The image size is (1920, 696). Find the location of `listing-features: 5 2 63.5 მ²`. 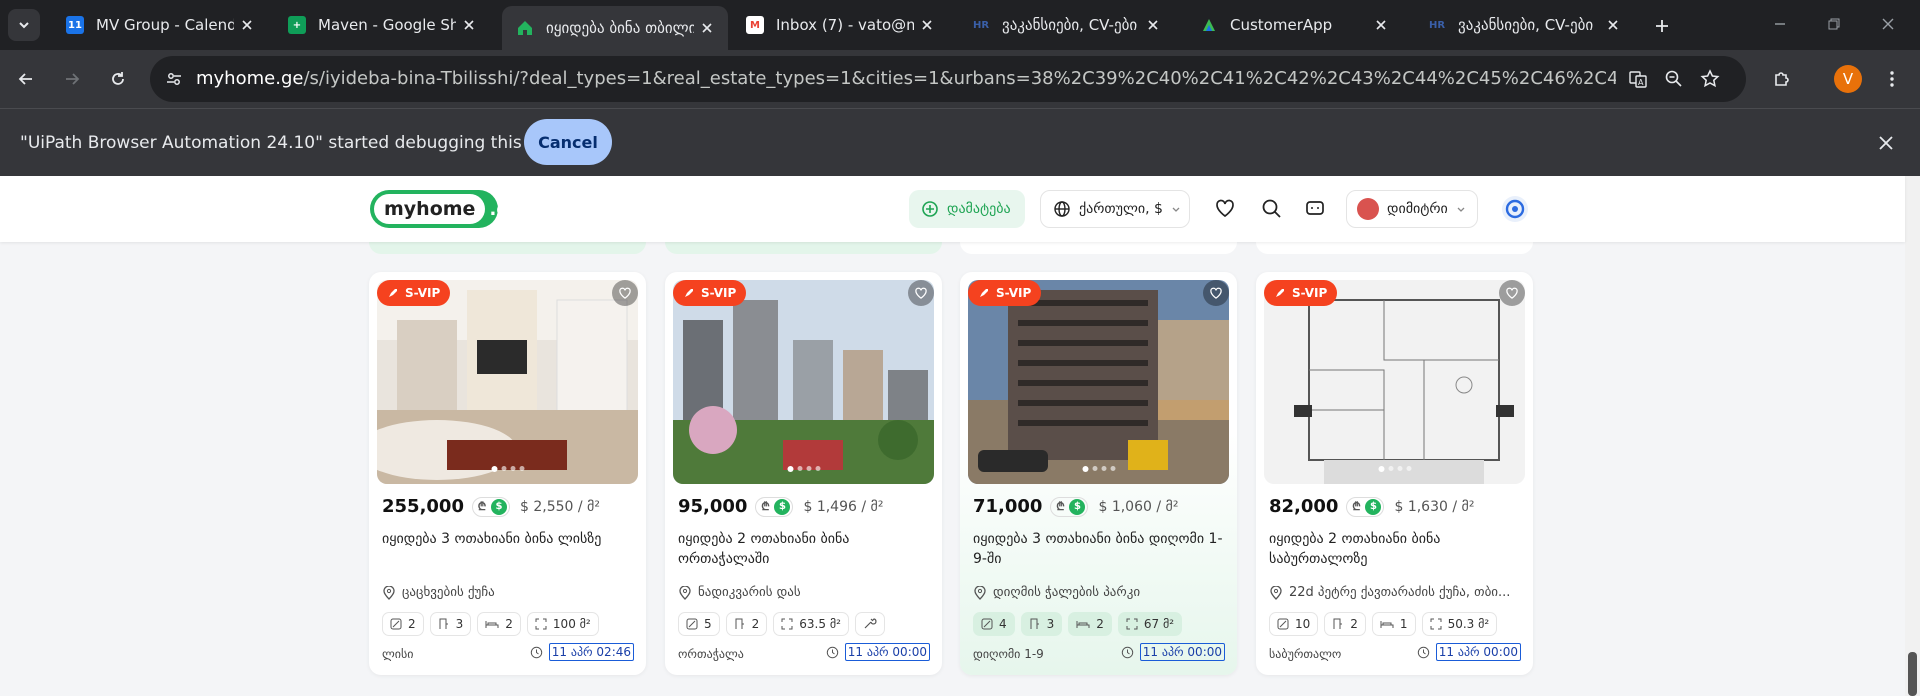

listing-features: 5 2 63.5 მ² is located at coordinates (781, 624).